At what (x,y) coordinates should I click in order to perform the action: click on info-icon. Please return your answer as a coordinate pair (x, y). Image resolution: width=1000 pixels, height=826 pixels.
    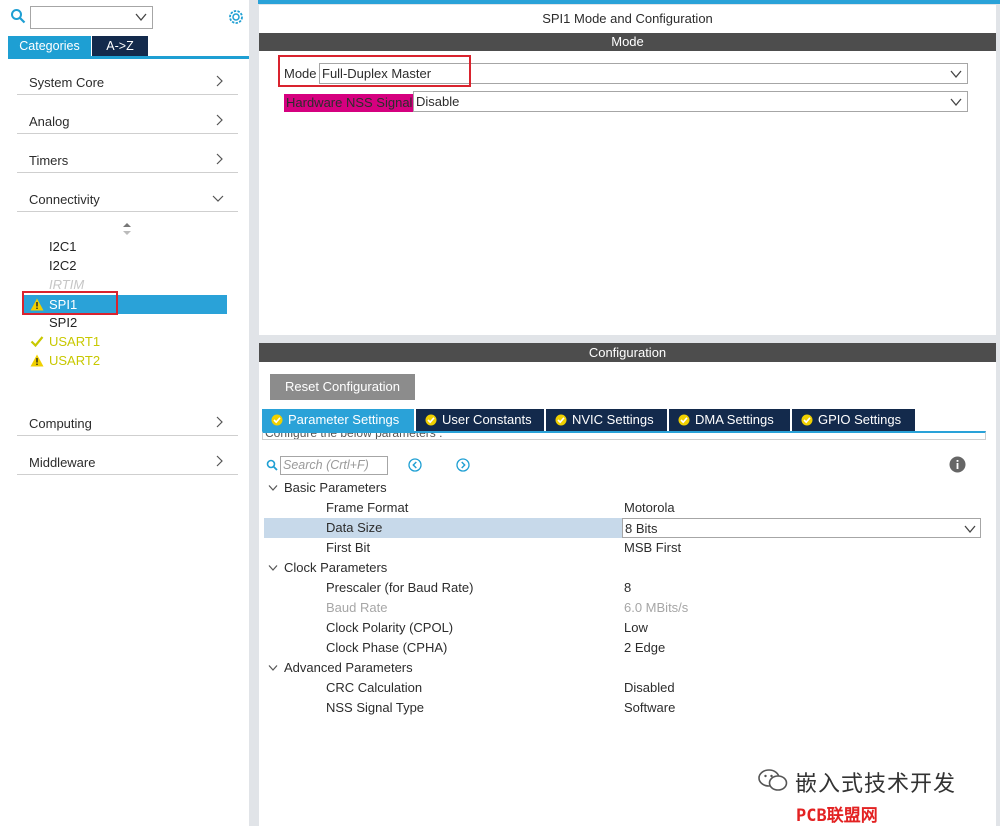
    Looking at the image, I should click on (957, 464).